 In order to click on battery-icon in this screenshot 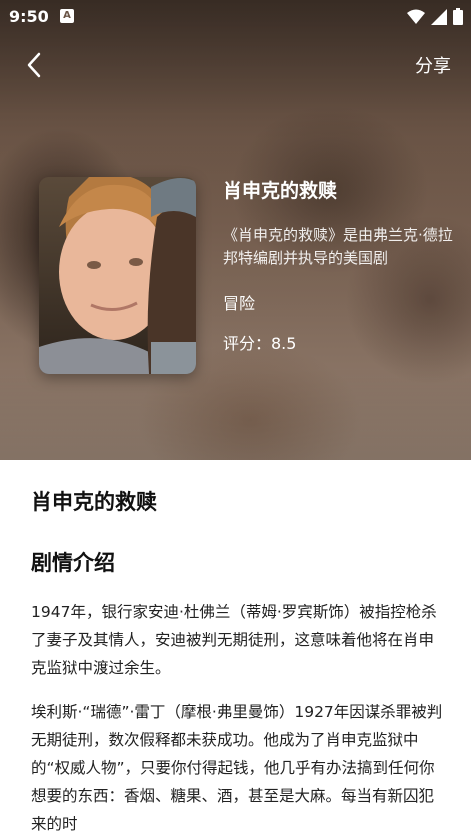, I will do `click(458, 16)`.